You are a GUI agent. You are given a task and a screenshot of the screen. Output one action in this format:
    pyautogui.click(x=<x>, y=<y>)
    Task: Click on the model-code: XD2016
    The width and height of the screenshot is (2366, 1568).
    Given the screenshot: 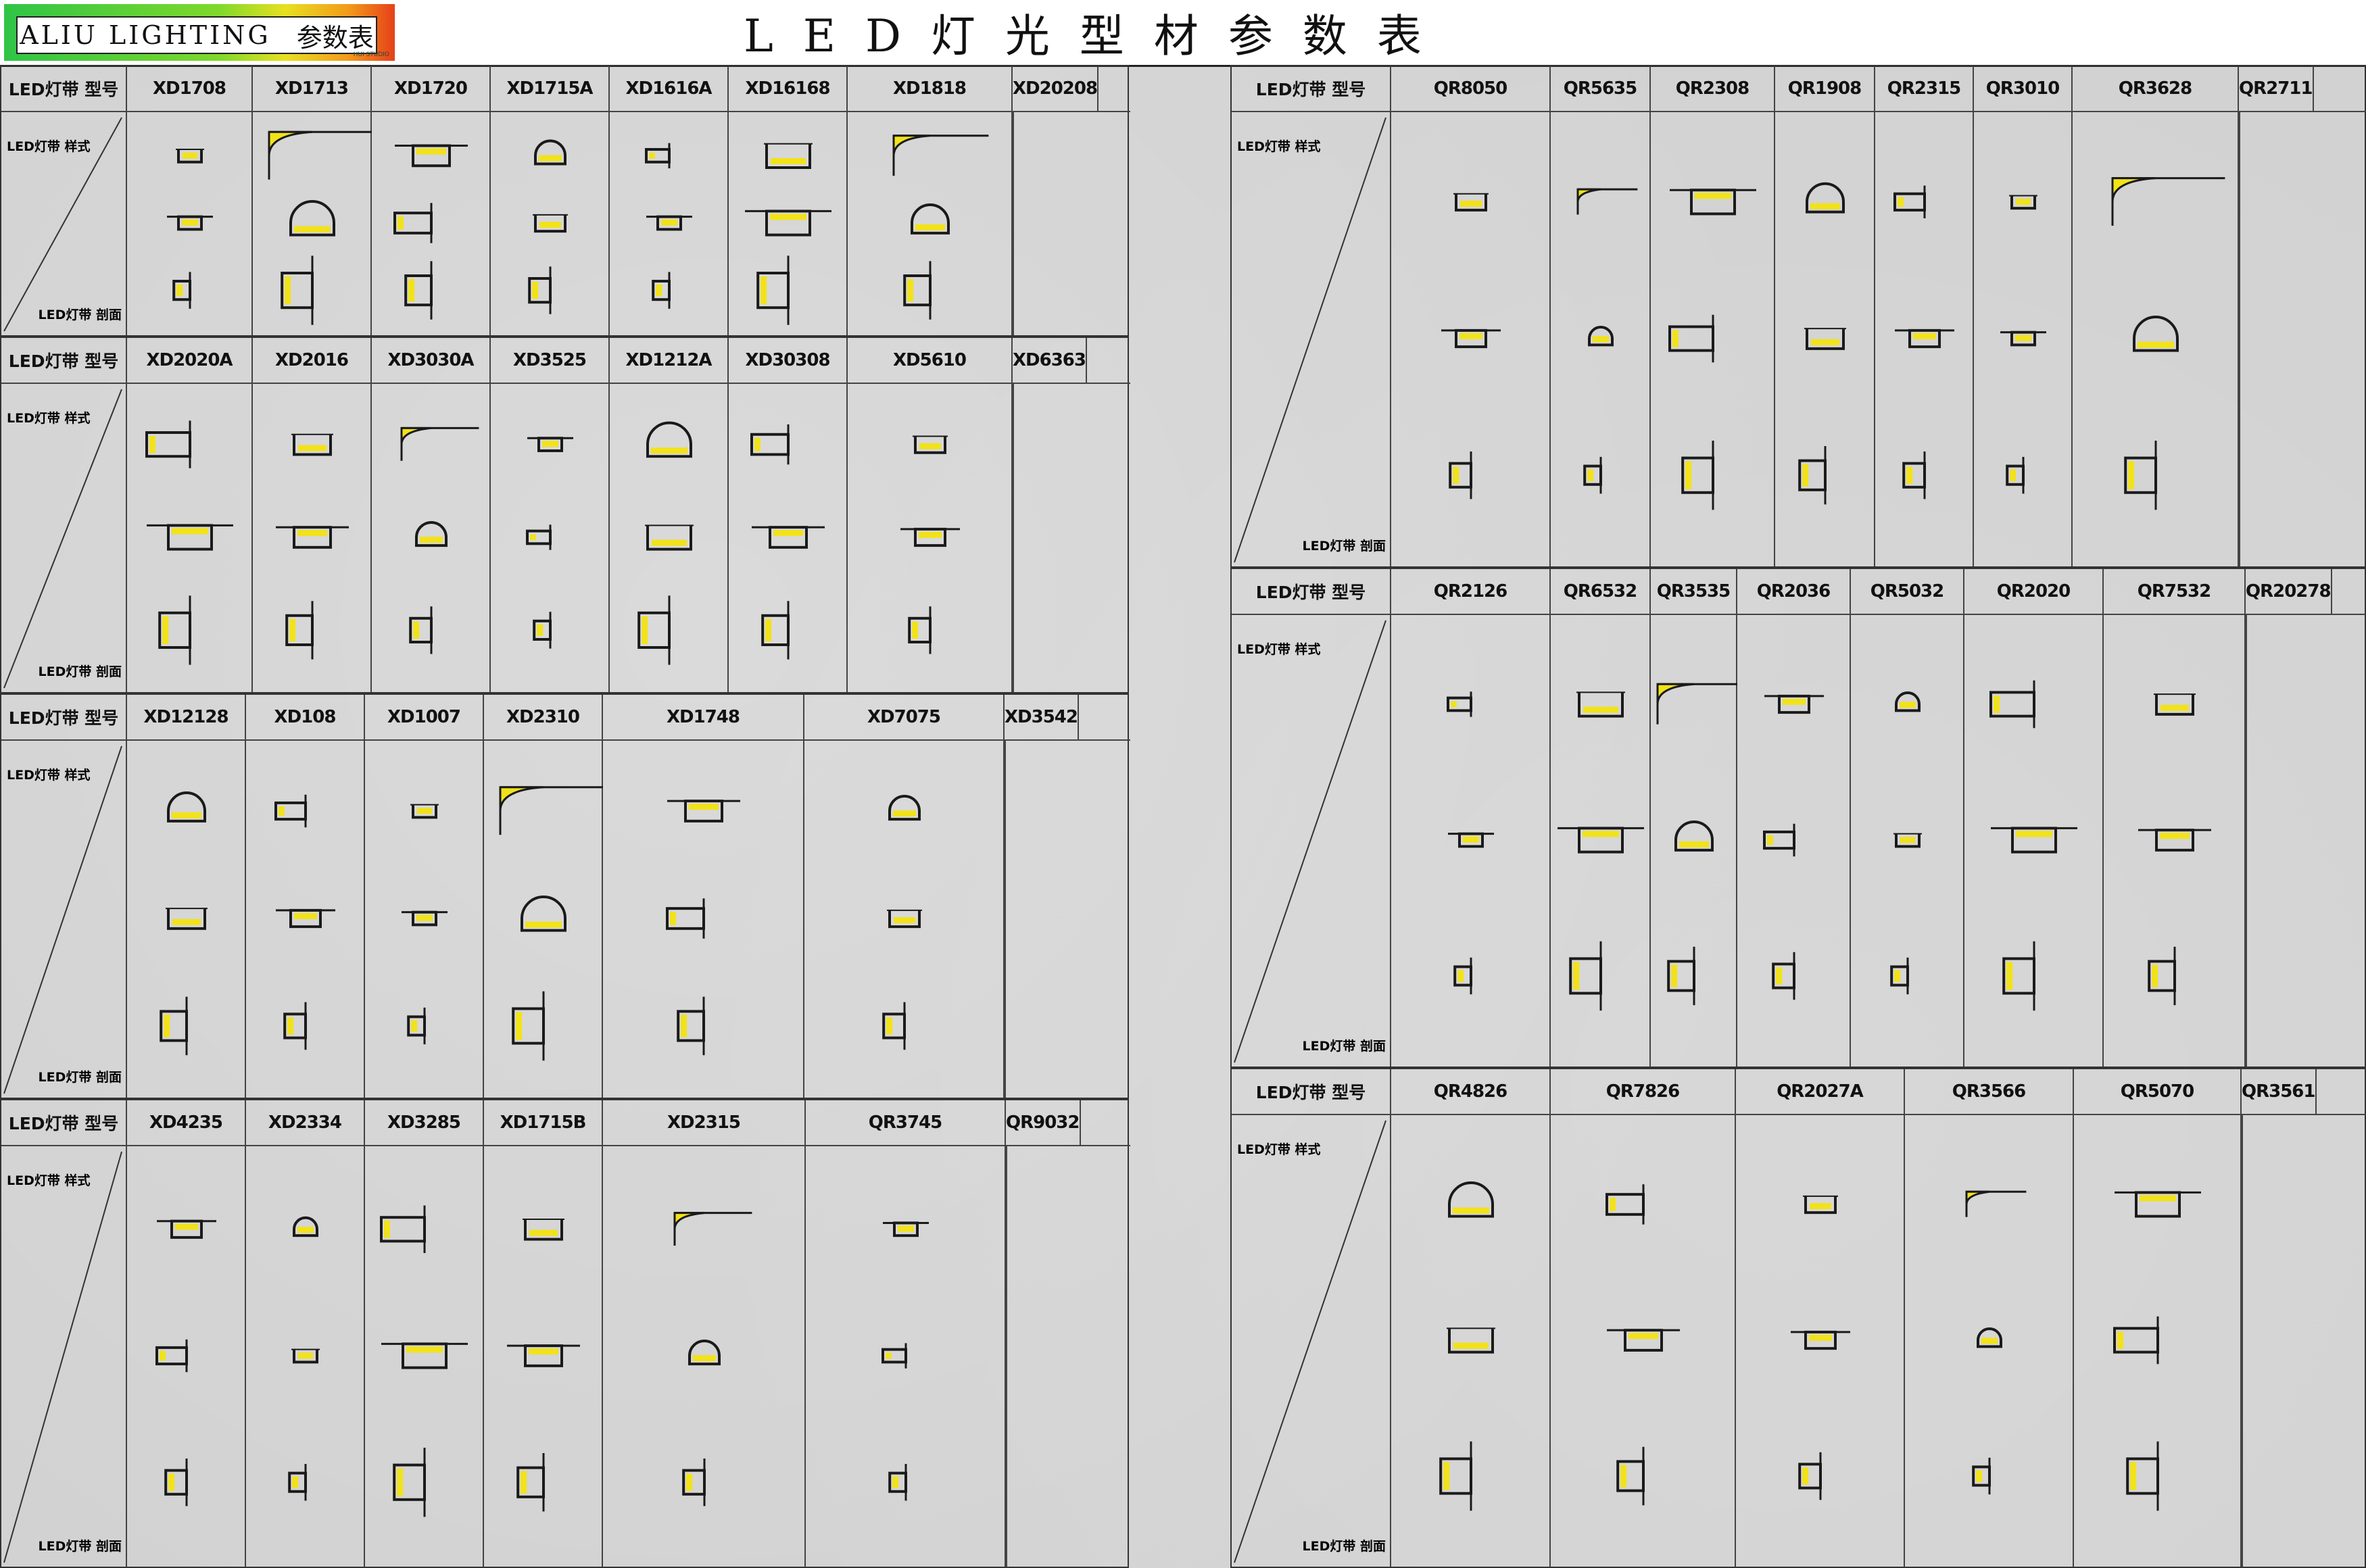 What is the action you would take?
    pyautogui.click(x=312, y=360)
    